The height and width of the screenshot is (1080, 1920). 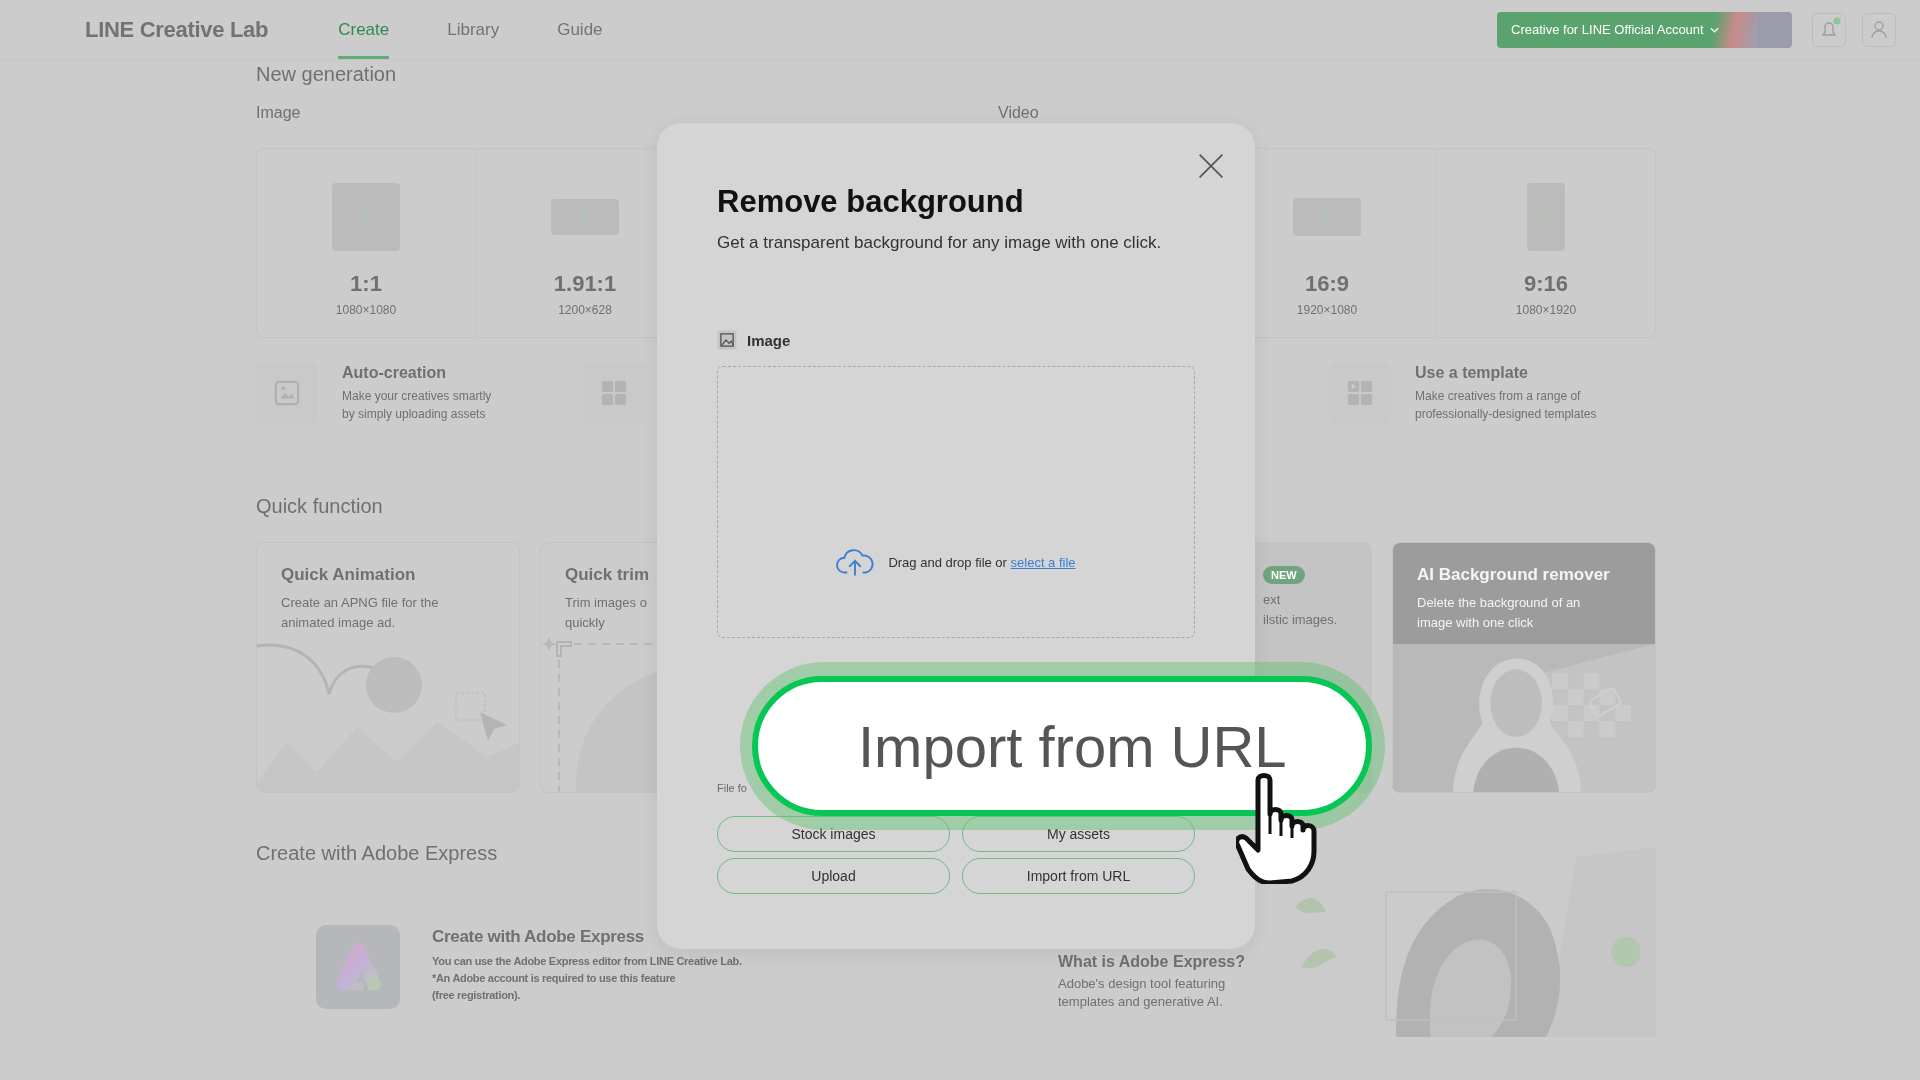 I want to click on import-url-callout: Import from URL, so click(x=1062, y=746).